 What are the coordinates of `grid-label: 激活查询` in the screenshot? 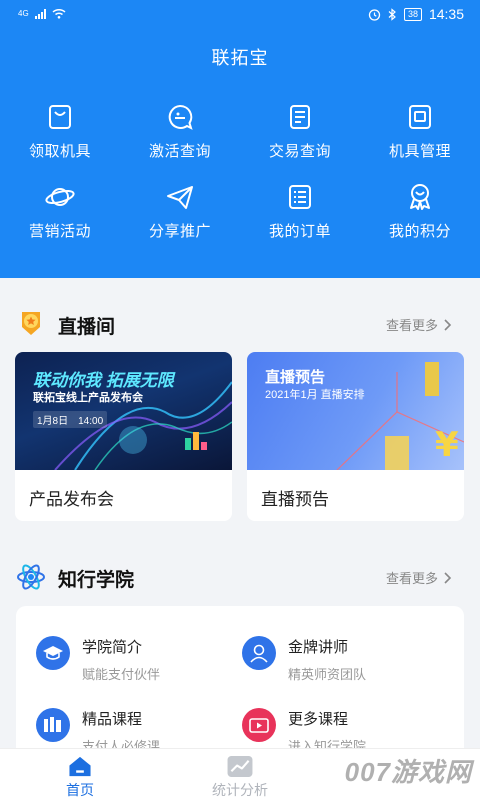 It's located at (179, 151).